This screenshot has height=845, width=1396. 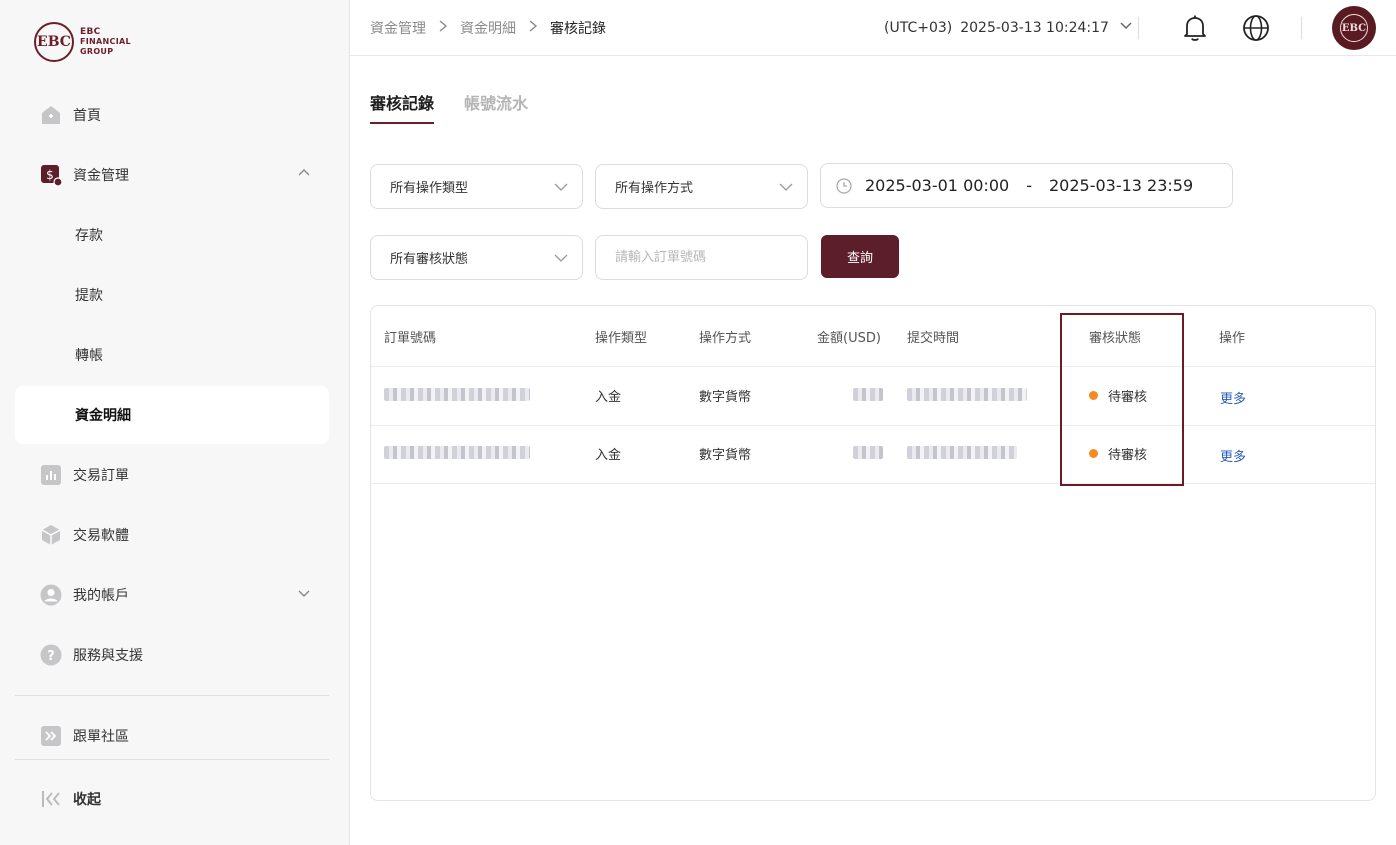 What do you see at coordinates (937, 185) in the screenshot?
I see `date-start: 2025-03-01 00:00` at bounding box center [937, 185].